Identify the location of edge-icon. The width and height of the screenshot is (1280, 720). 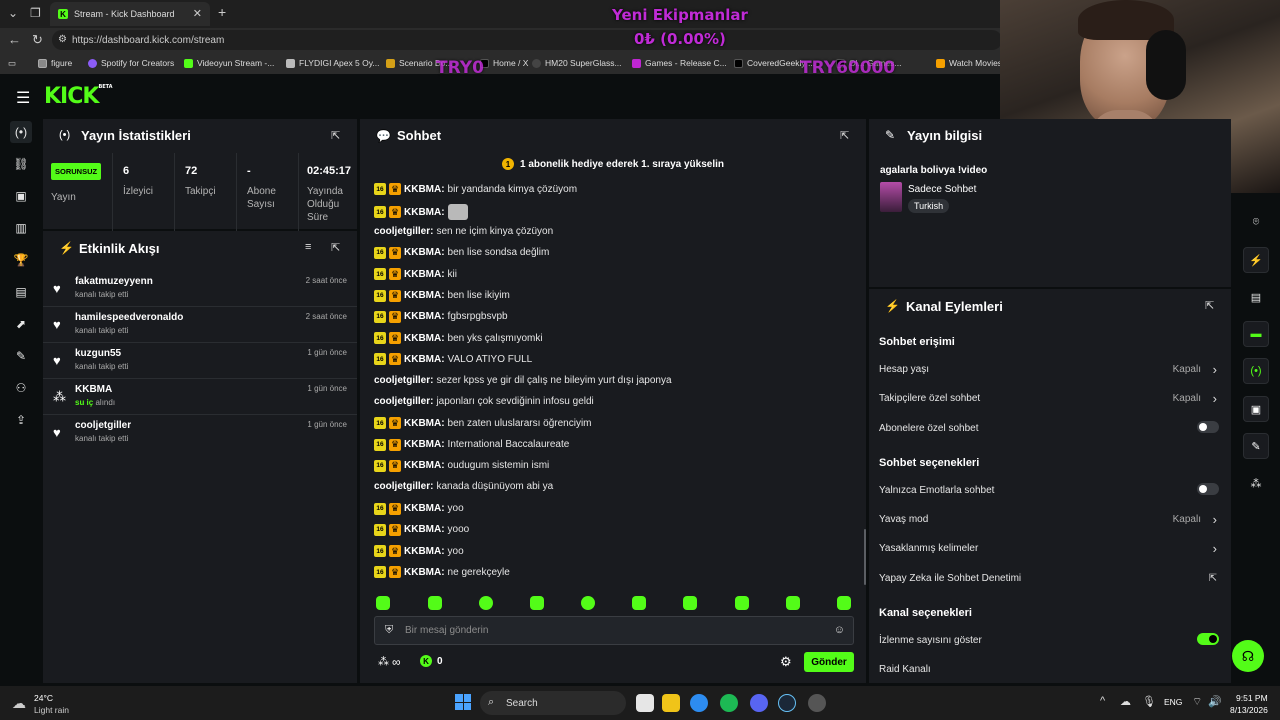
(699, 703).